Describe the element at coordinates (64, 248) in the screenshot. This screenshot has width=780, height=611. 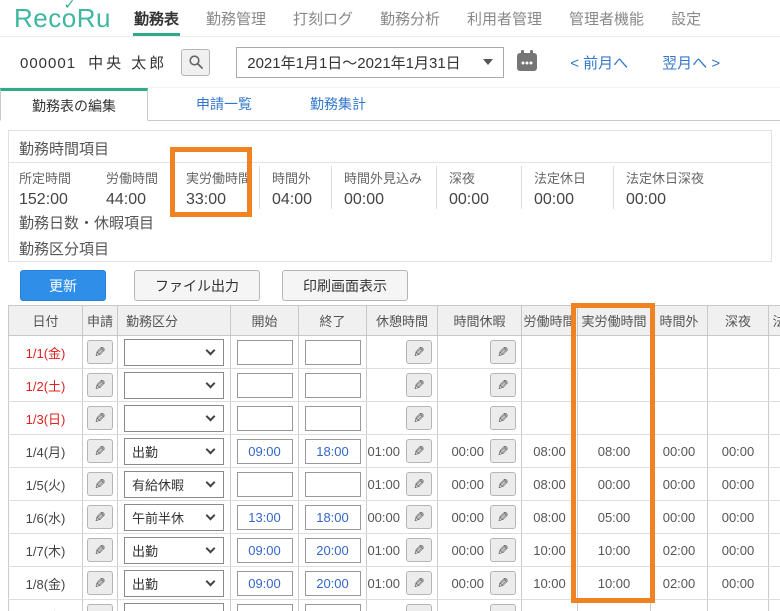
I see `section-header-worktype: 勤務区分項目` at that location.